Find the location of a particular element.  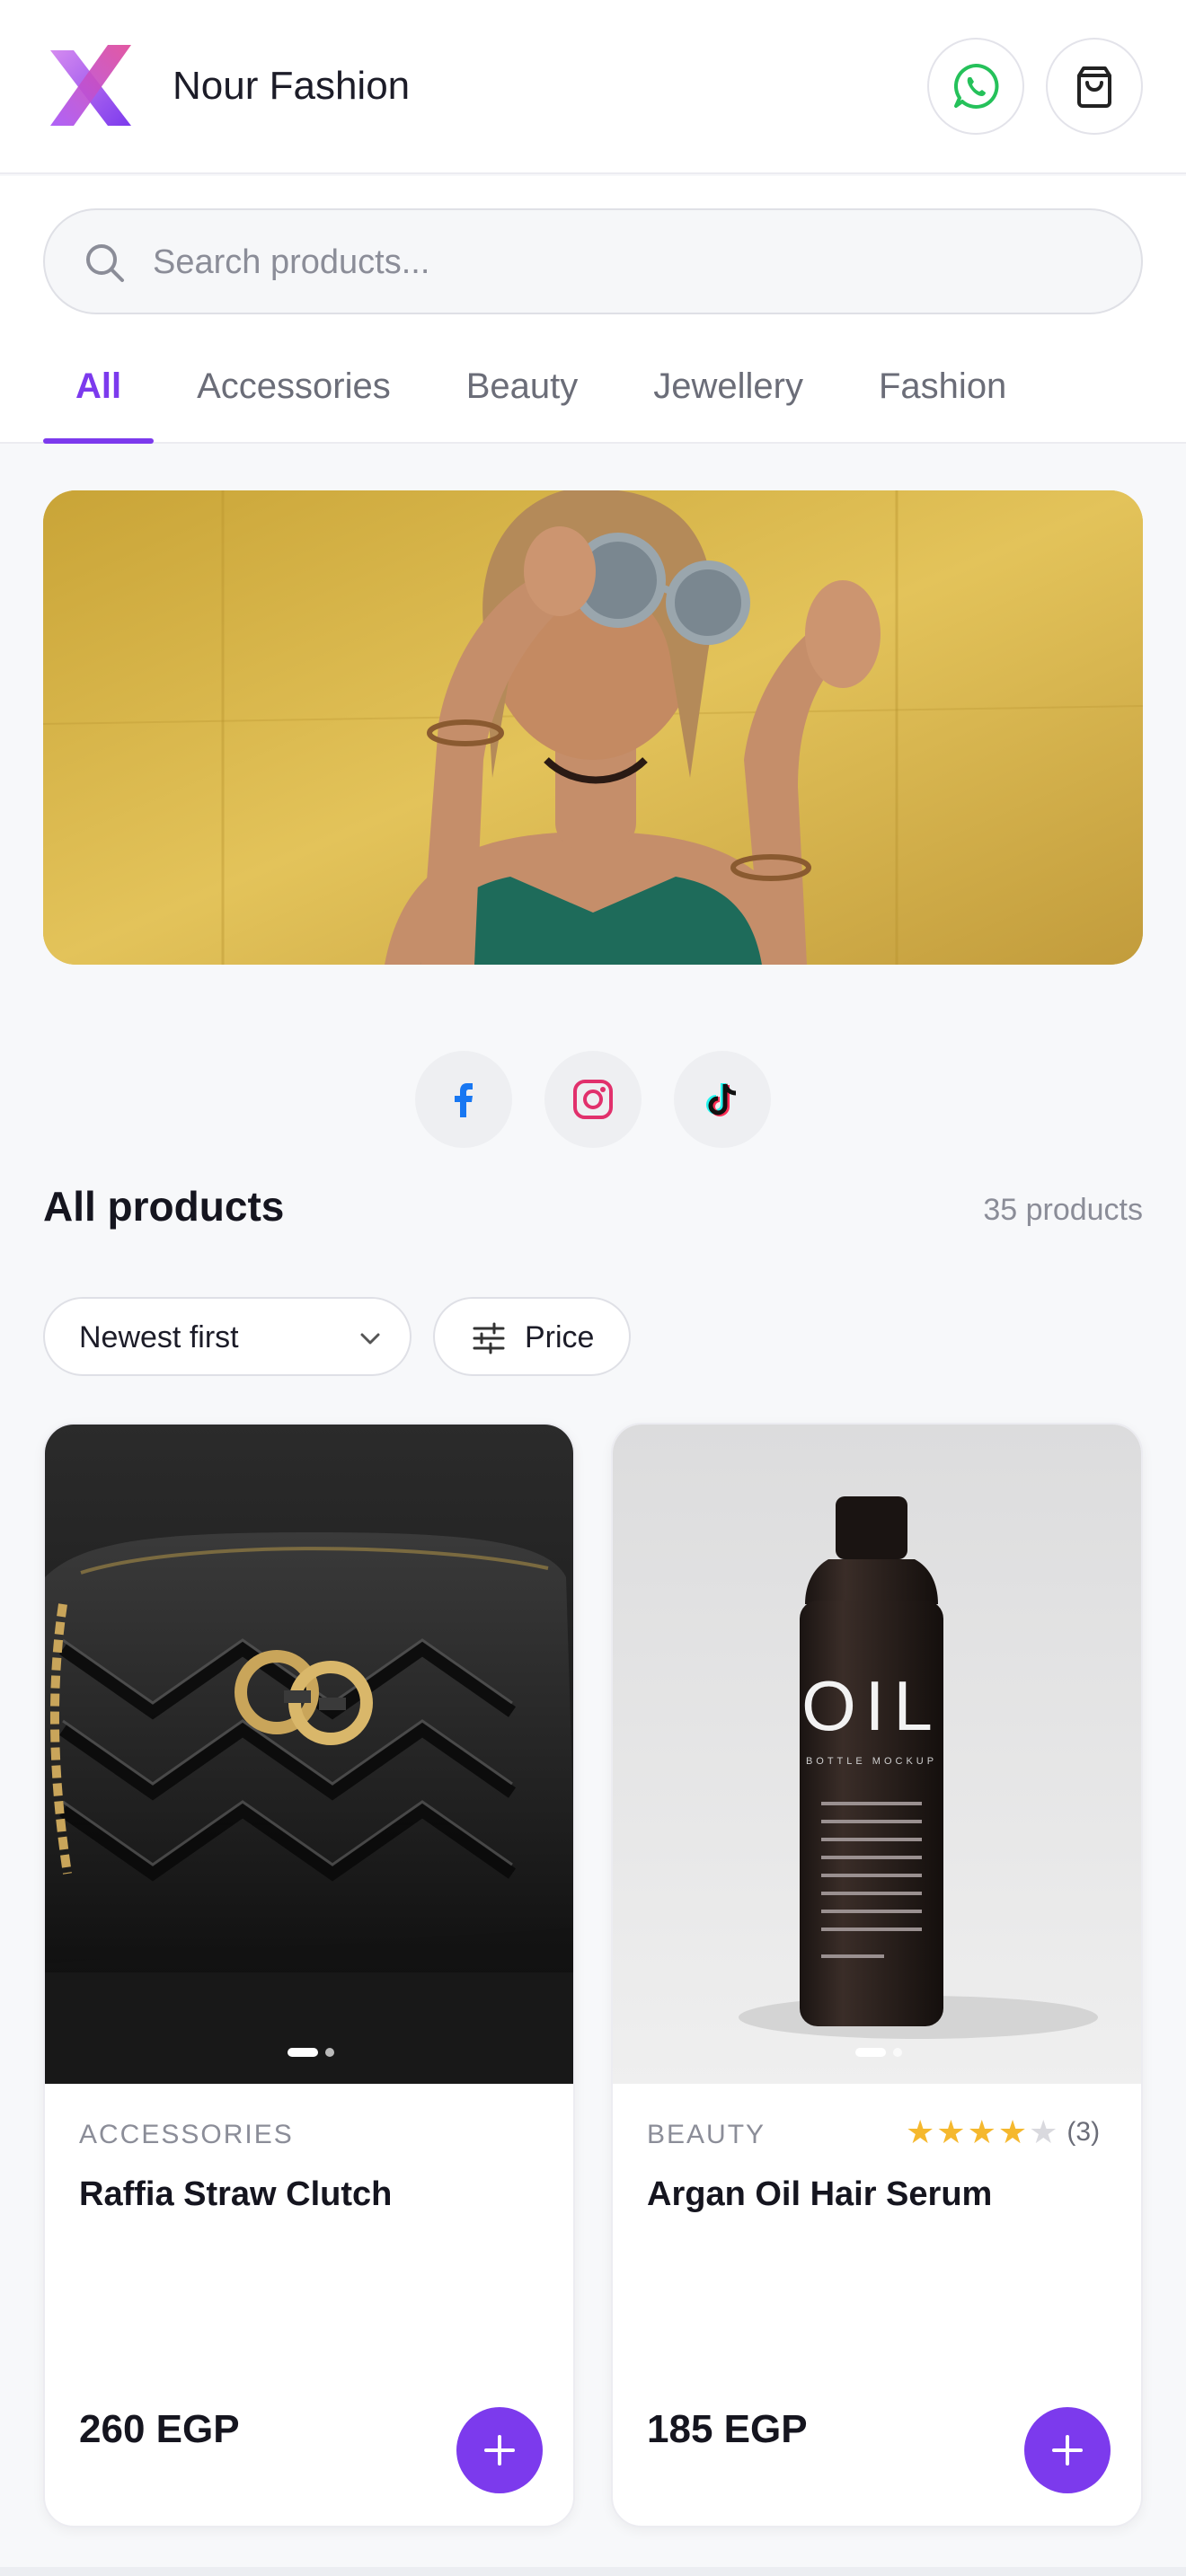

tiktok-icon is located at coordinates (721, 1099).